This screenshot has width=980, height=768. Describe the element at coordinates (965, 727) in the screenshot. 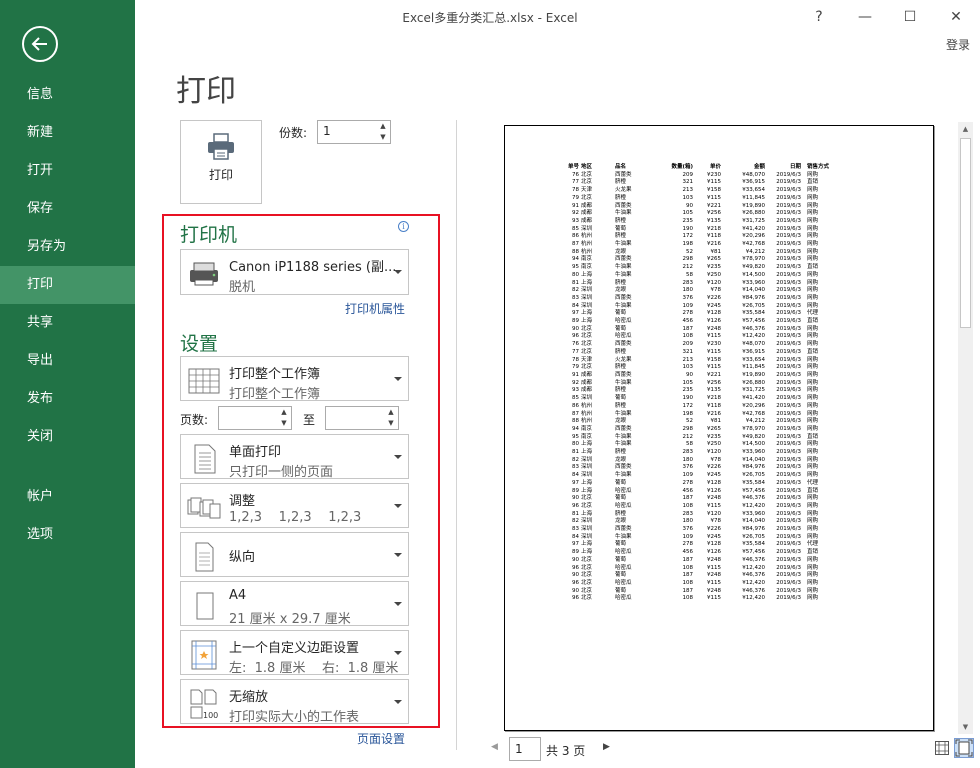

I see `scroll-down-icon: ▼` at that location.